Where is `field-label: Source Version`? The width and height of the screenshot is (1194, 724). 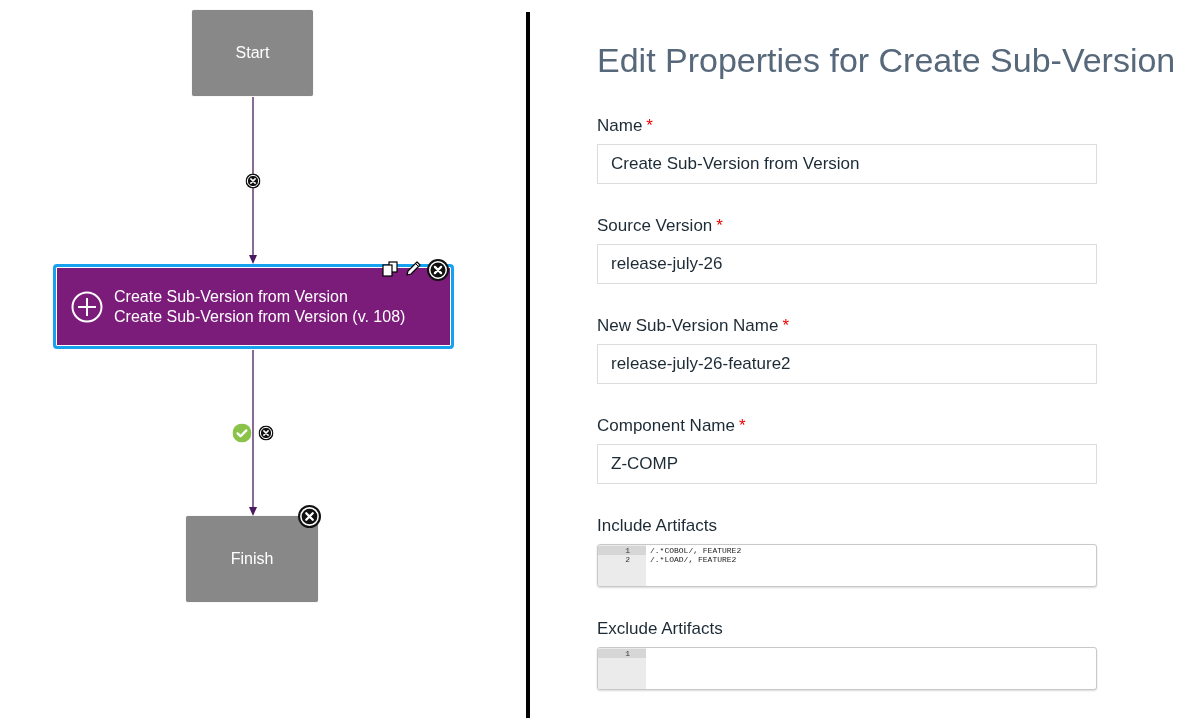 field-label: Source Version is located at coordinates (655, 226).